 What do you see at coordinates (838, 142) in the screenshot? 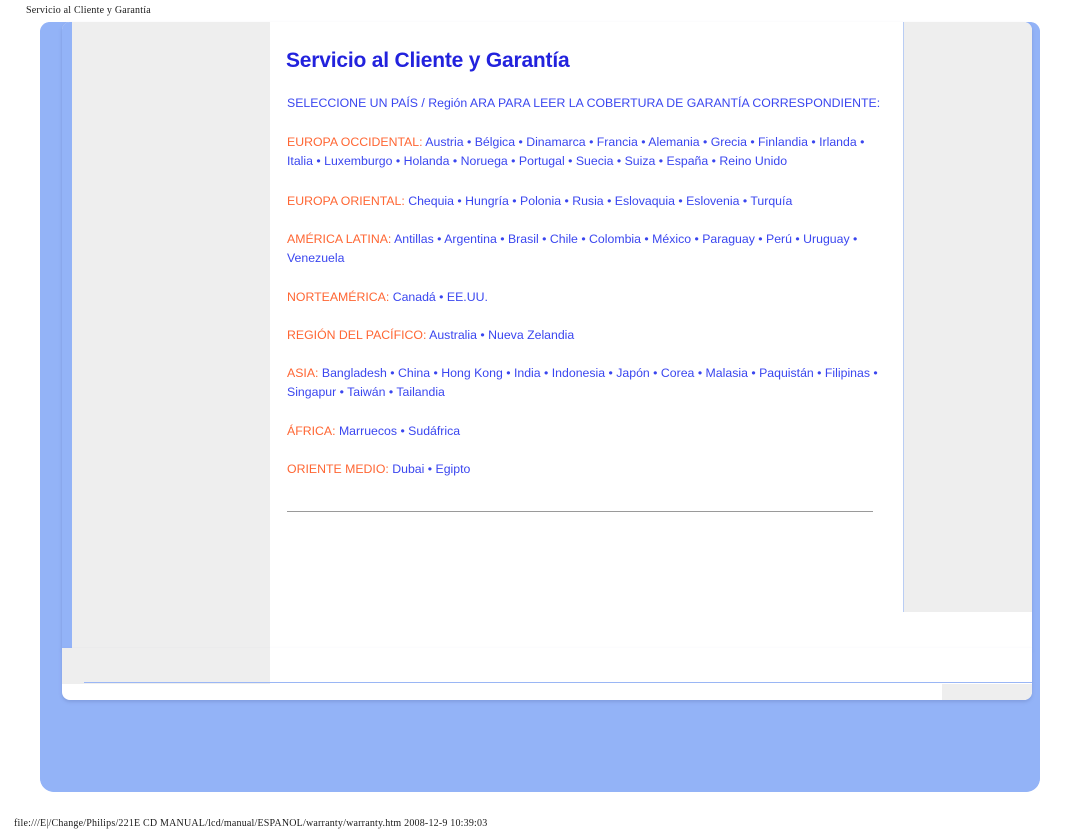
I see `country-link: Irlanda` at bounding box center [838, 142].